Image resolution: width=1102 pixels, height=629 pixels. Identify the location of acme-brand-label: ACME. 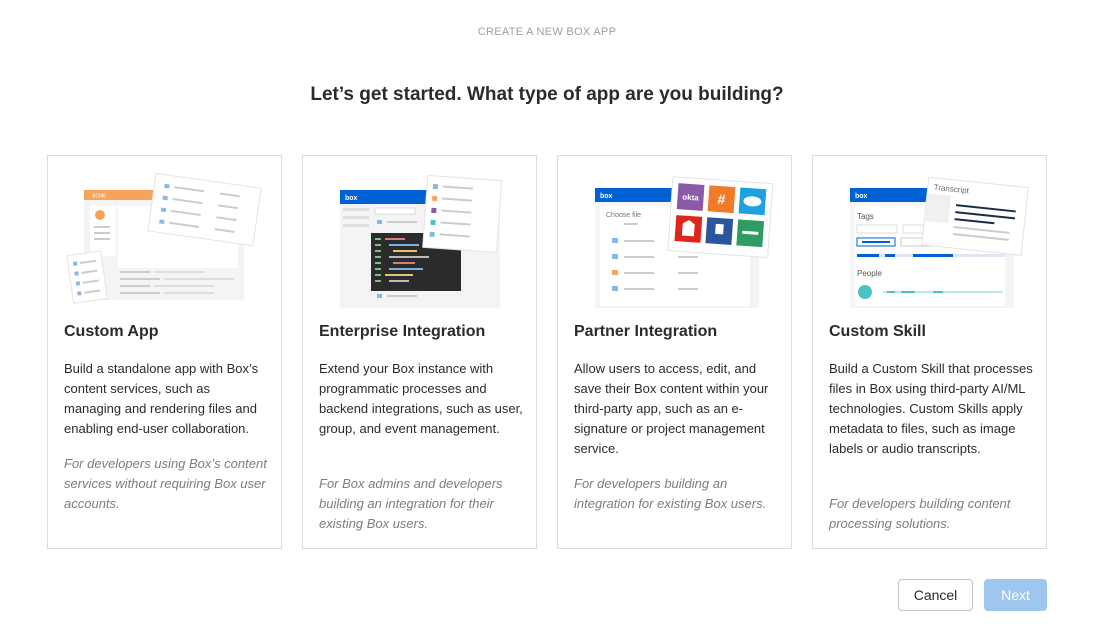
(99, 197).